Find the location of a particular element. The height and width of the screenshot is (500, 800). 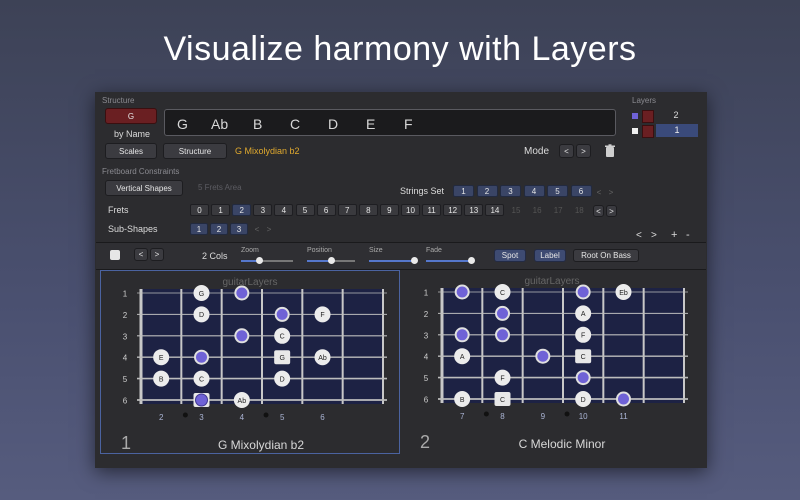

strings-next-button: > is located at coordinates (611, 192).